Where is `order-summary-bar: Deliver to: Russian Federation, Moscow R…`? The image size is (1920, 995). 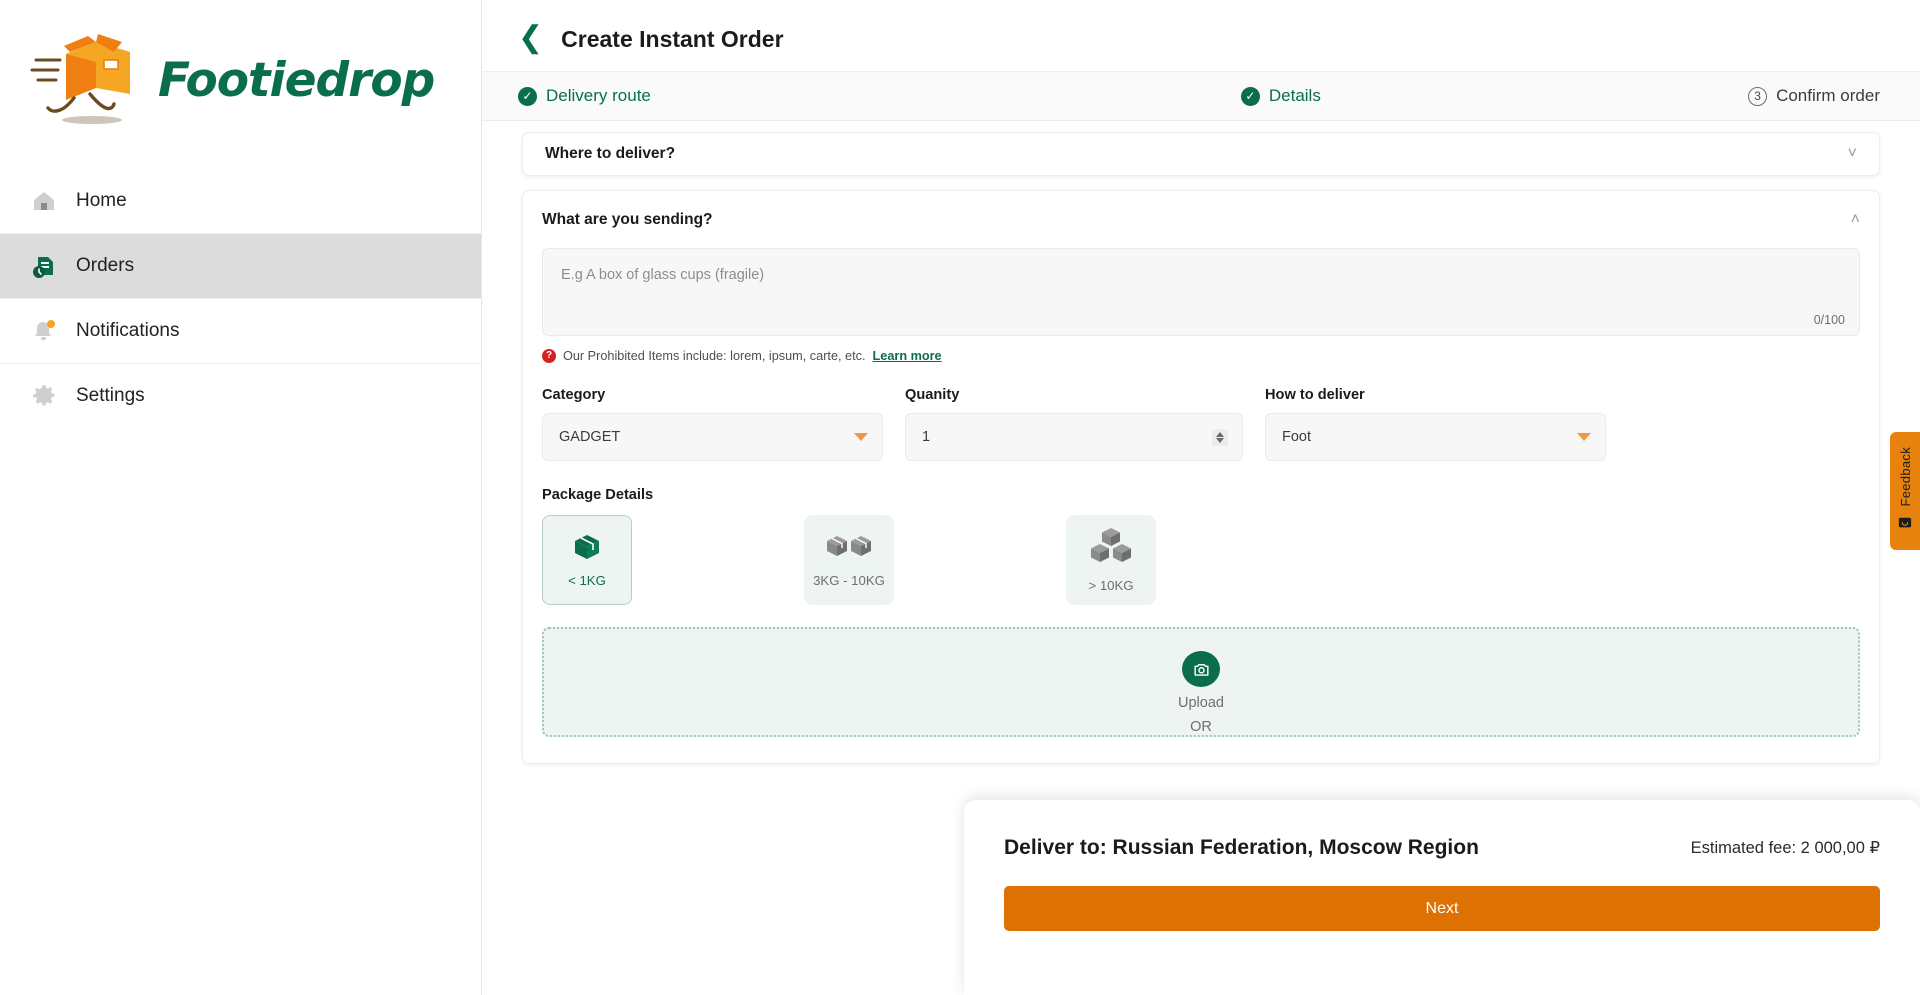
order-summary-bar: Deliver to: Russian Federation, Moscow R… is located at coordinates (1442, 897).